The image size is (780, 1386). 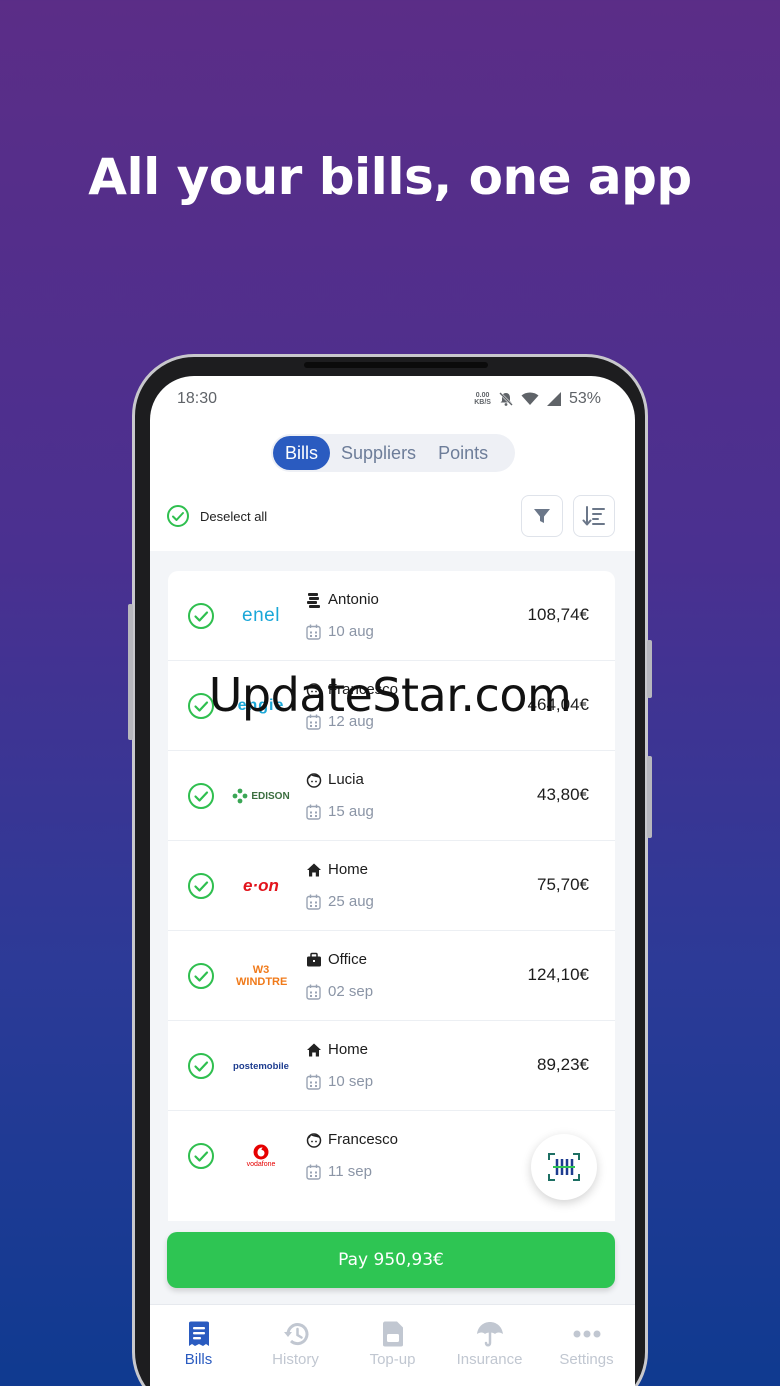 I want to click on windtre-logo: W3 WINDTRE, so click(x=261, y=976).